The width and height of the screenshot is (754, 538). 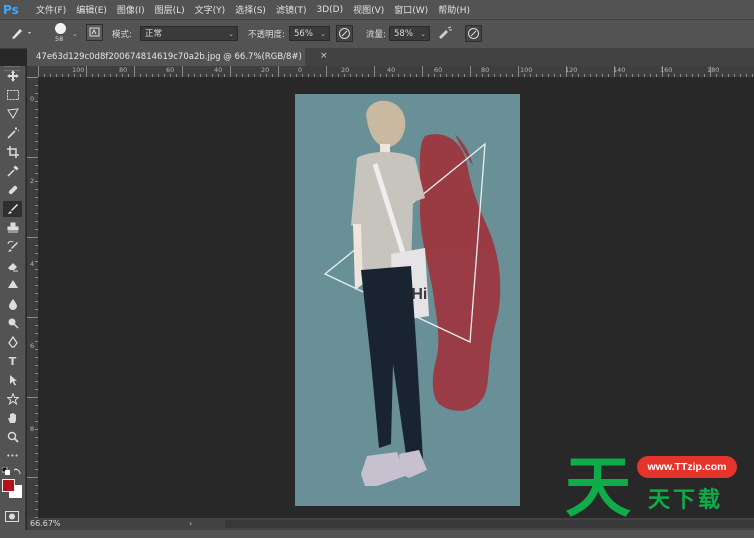 What do you see at coordinates (32, 181) in the screenshot?
I see `ruler-label: 2` at bounding box center [32, 181].